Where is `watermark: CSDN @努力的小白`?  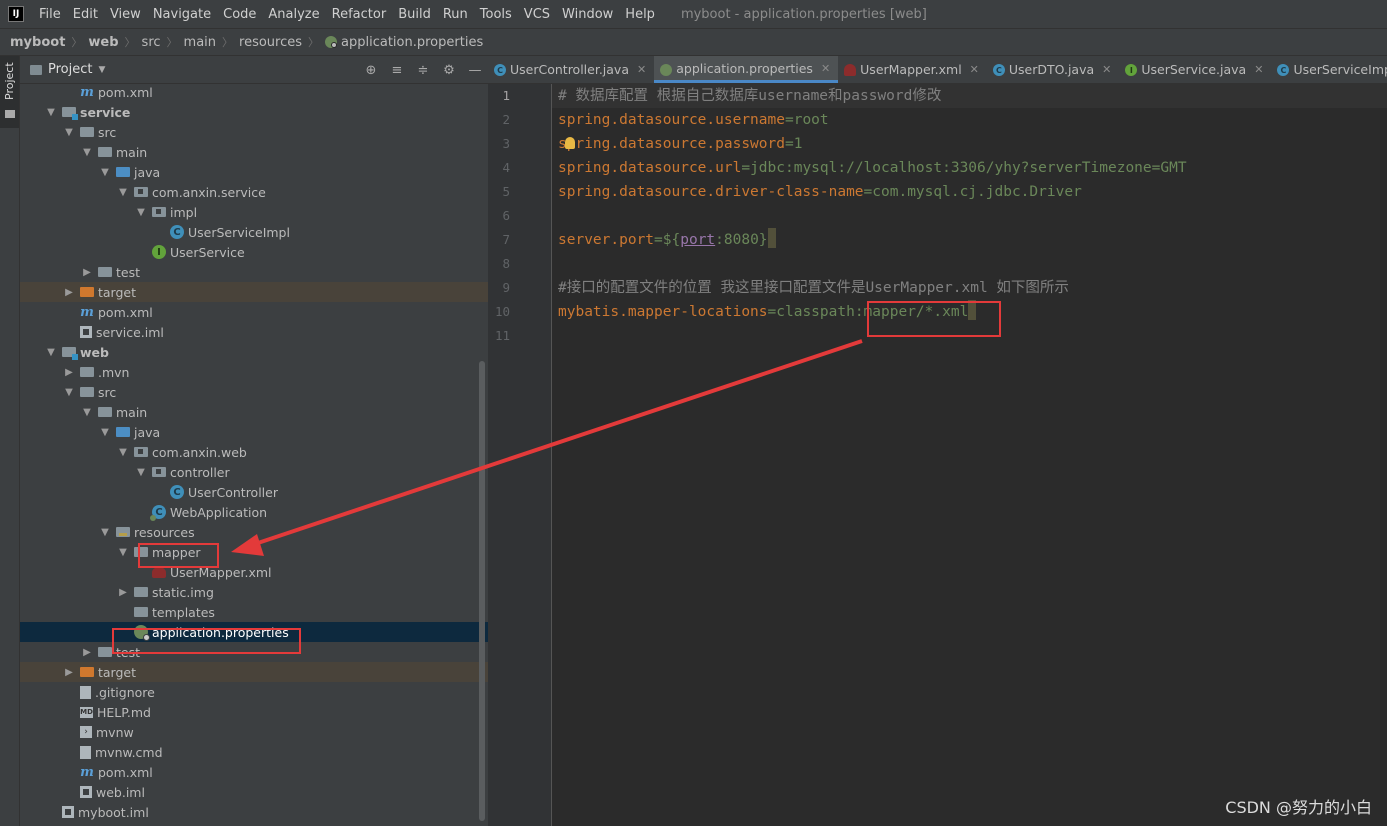
watermark: CSDN @努力的小白 is located at coordinates (1298, 807).